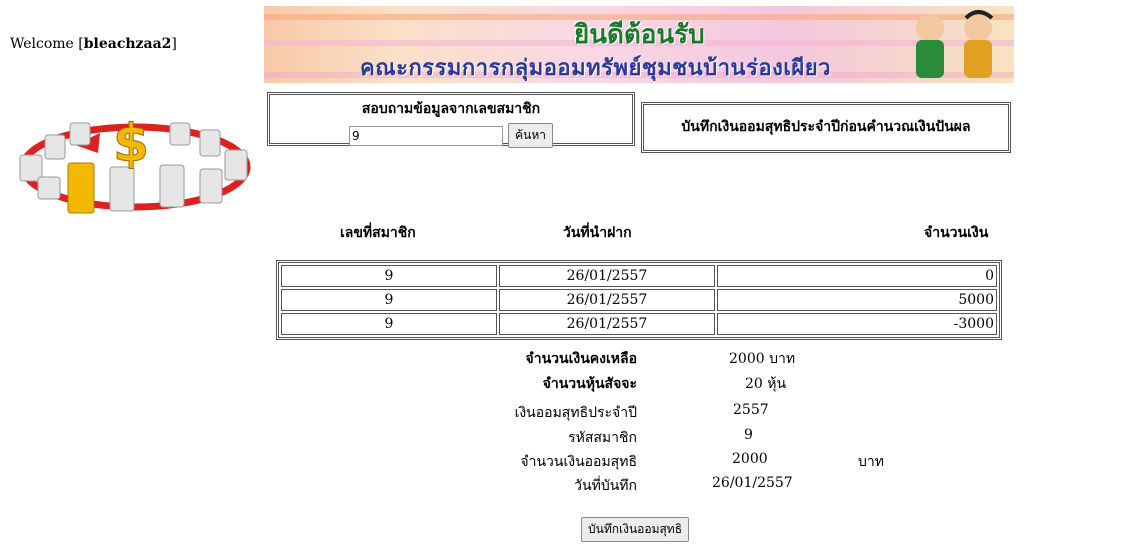 This screenshot has width=1124, height=559. I want to click on search-label: สอบถามข้อมูลจากเลขสมาชิก, so click(451, 109).